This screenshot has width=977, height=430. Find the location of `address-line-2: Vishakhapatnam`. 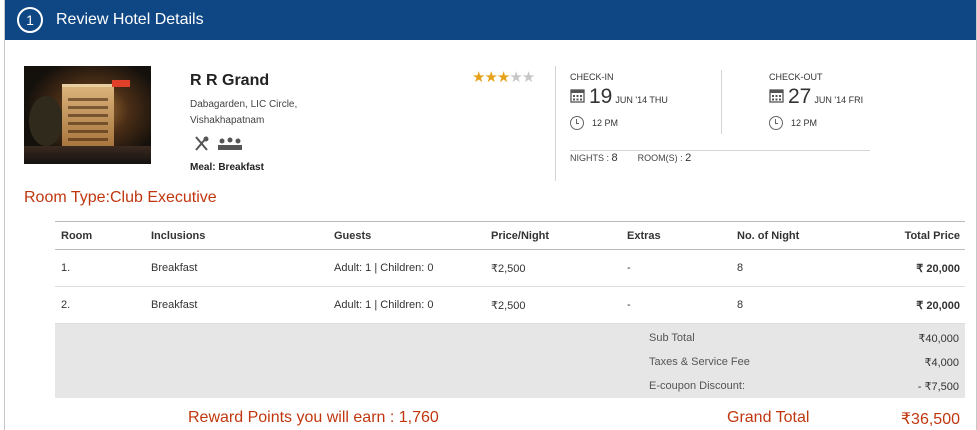

address-line-2: Vishakhapatnam is located at coordinates (227, 120).